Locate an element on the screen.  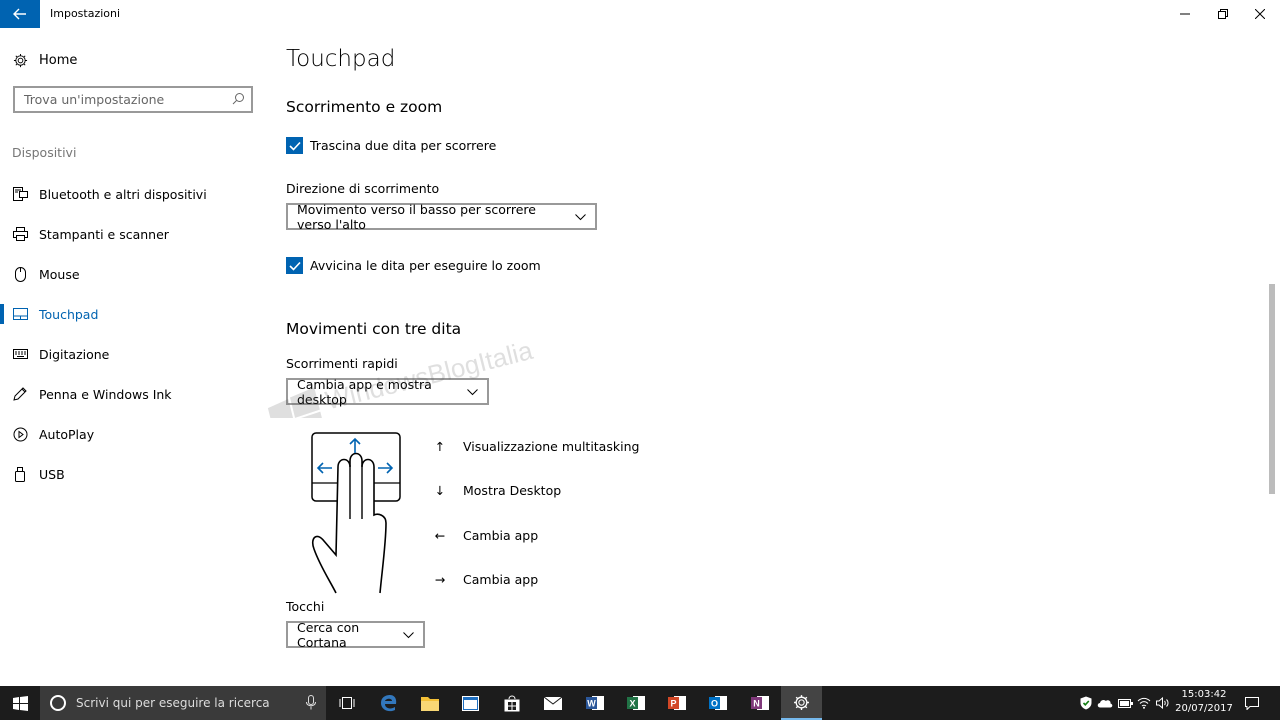
cortana-icon is located at coordinates (58, 703).